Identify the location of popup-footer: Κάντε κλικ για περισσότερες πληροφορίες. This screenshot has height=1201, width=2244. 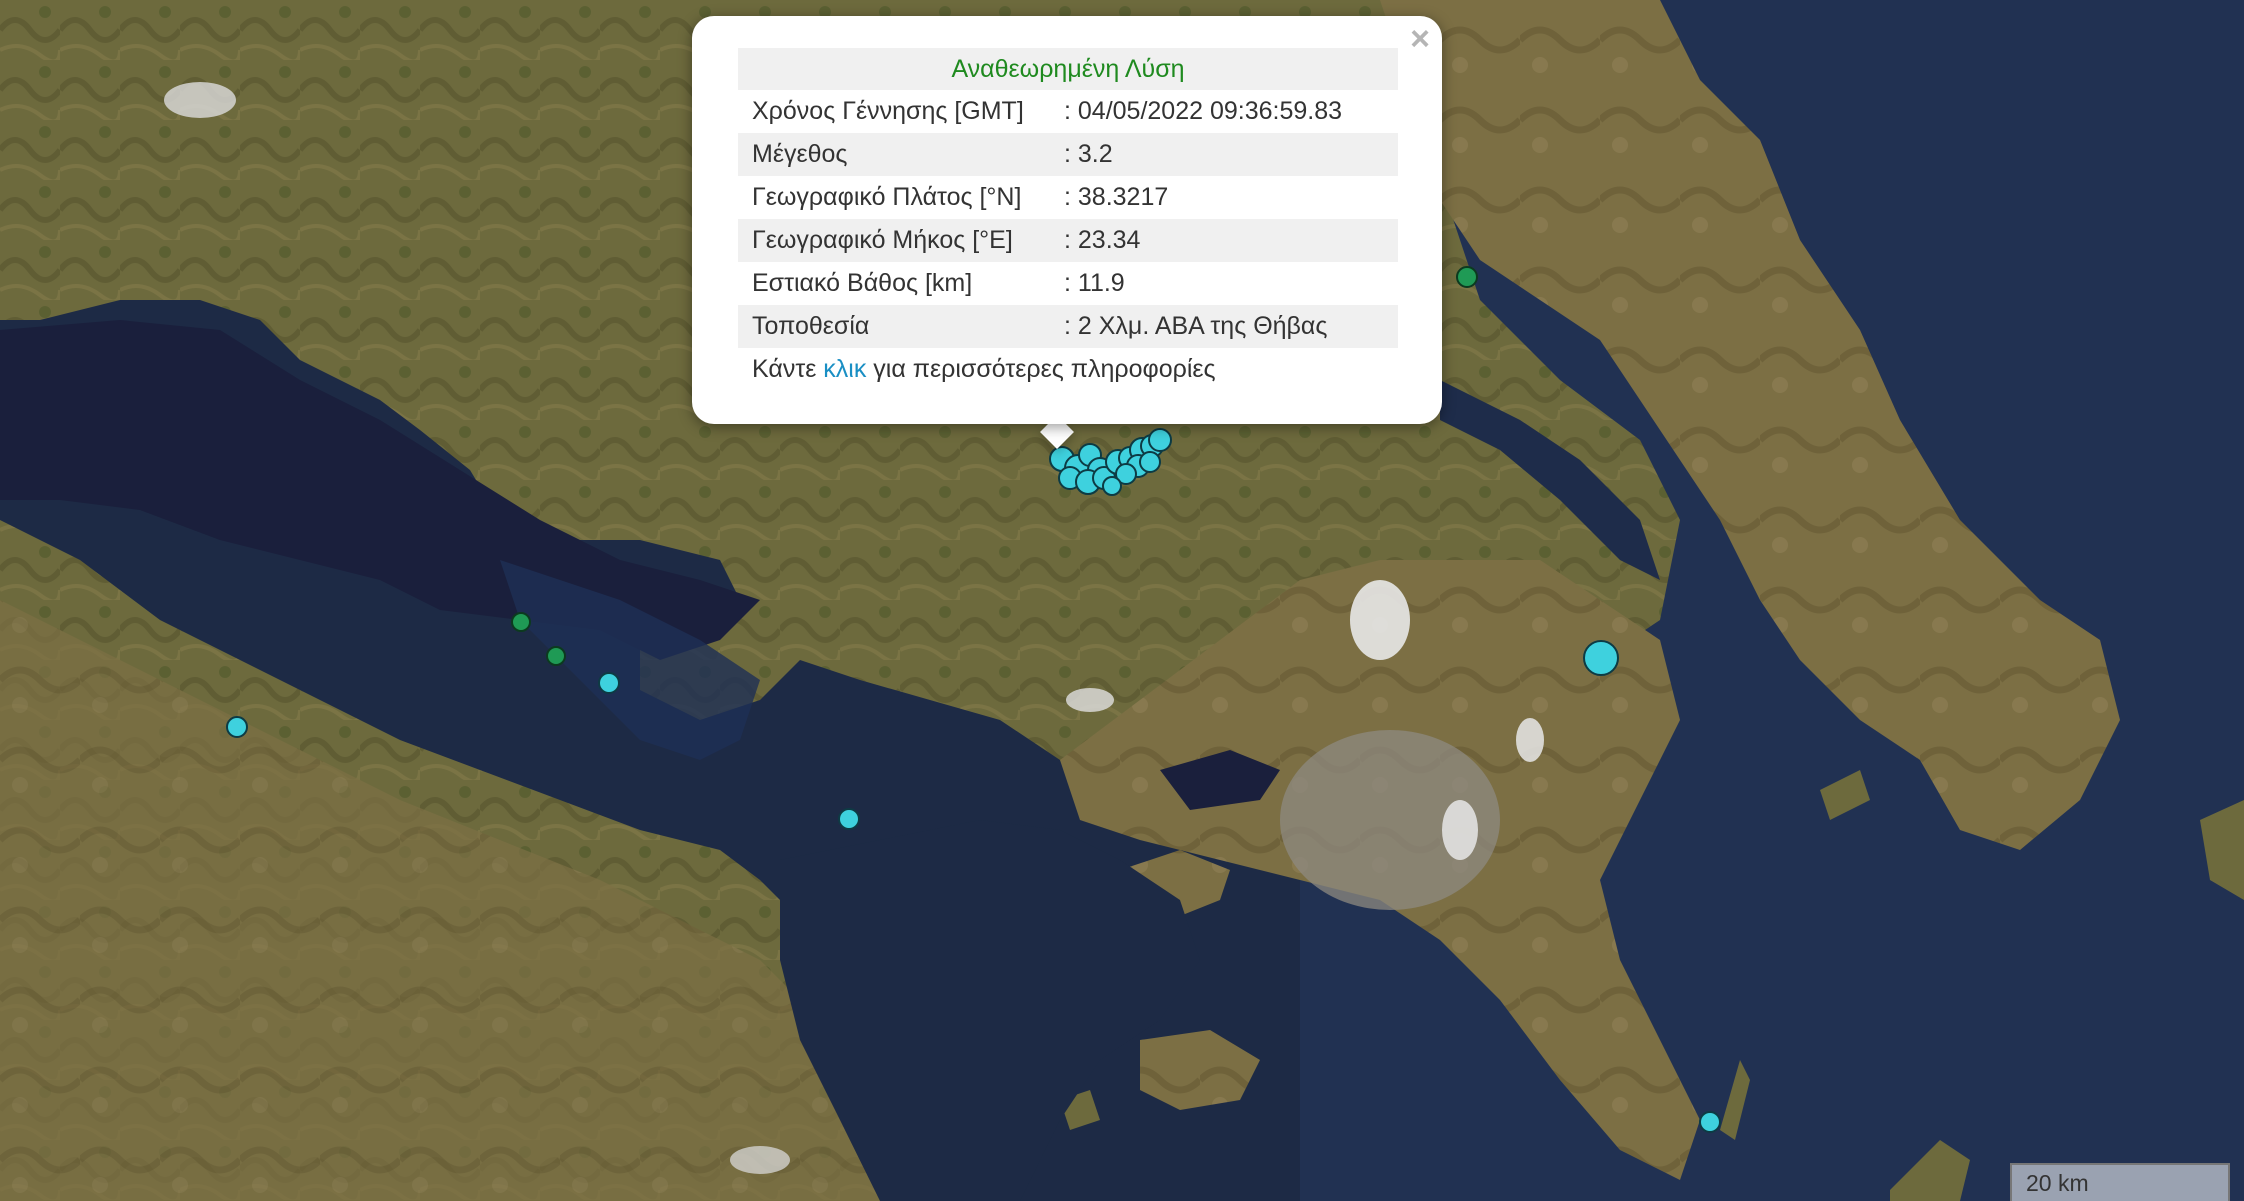
(1068, 369).